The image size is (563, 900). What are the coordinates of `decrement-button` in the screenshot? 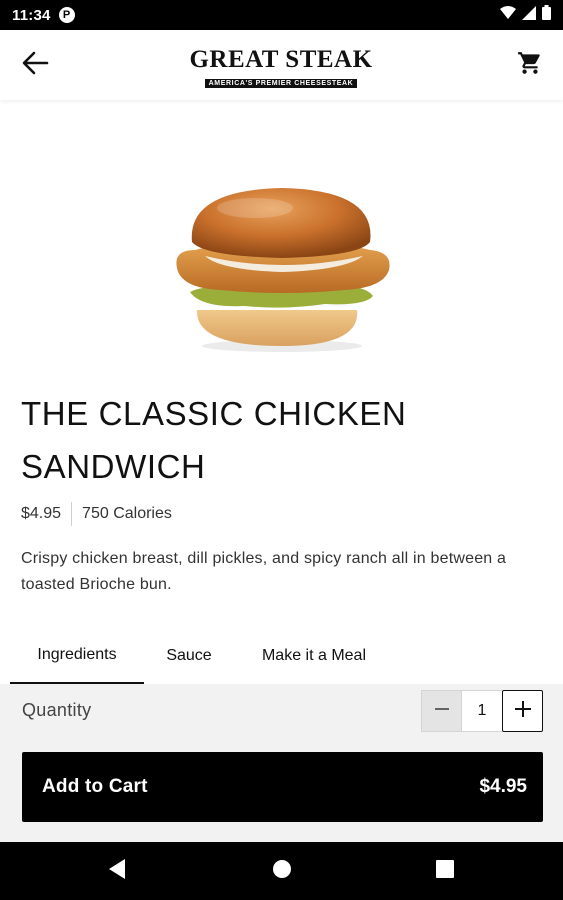 It's located at (441, 711).